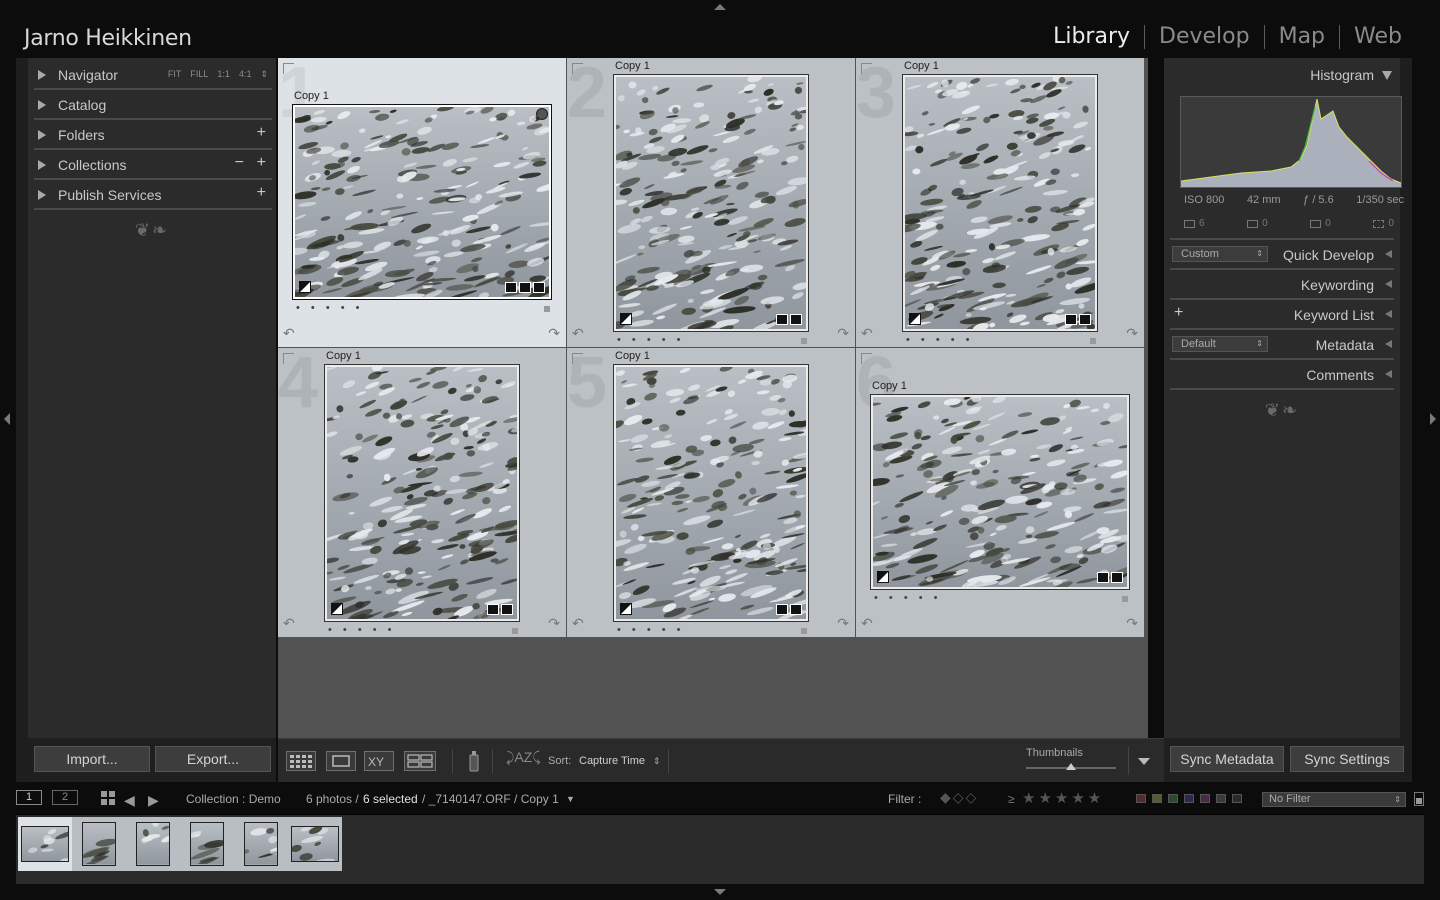 The image size is (1440, 900). Describe the element at coordinates (233, 799) in the screenshot. I see `source-indicator: Collection : Demo` at that location.